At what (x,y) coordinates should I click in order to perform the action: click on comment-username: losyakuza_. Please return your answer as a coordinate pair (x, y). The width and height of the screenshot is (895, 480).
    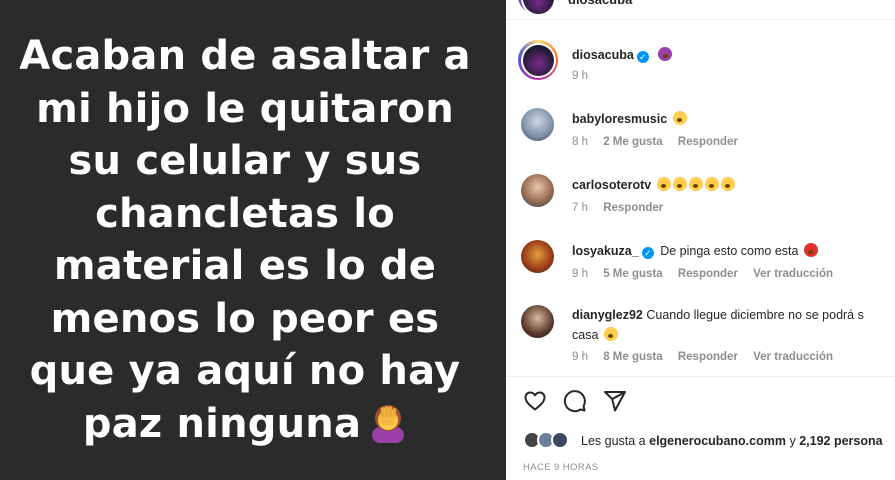
    Looking at the image, I should click on (605, 251).